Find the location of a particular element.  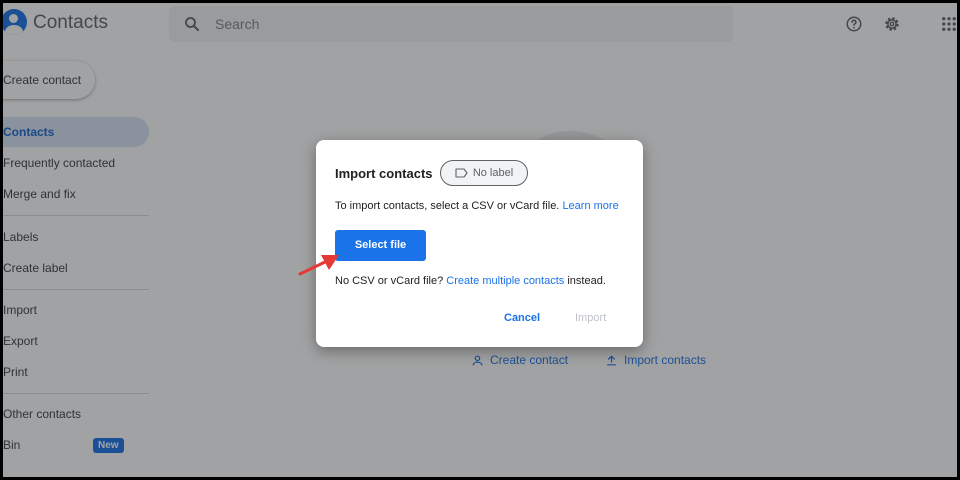

import-button: Import is located at coordinates (590, 318).